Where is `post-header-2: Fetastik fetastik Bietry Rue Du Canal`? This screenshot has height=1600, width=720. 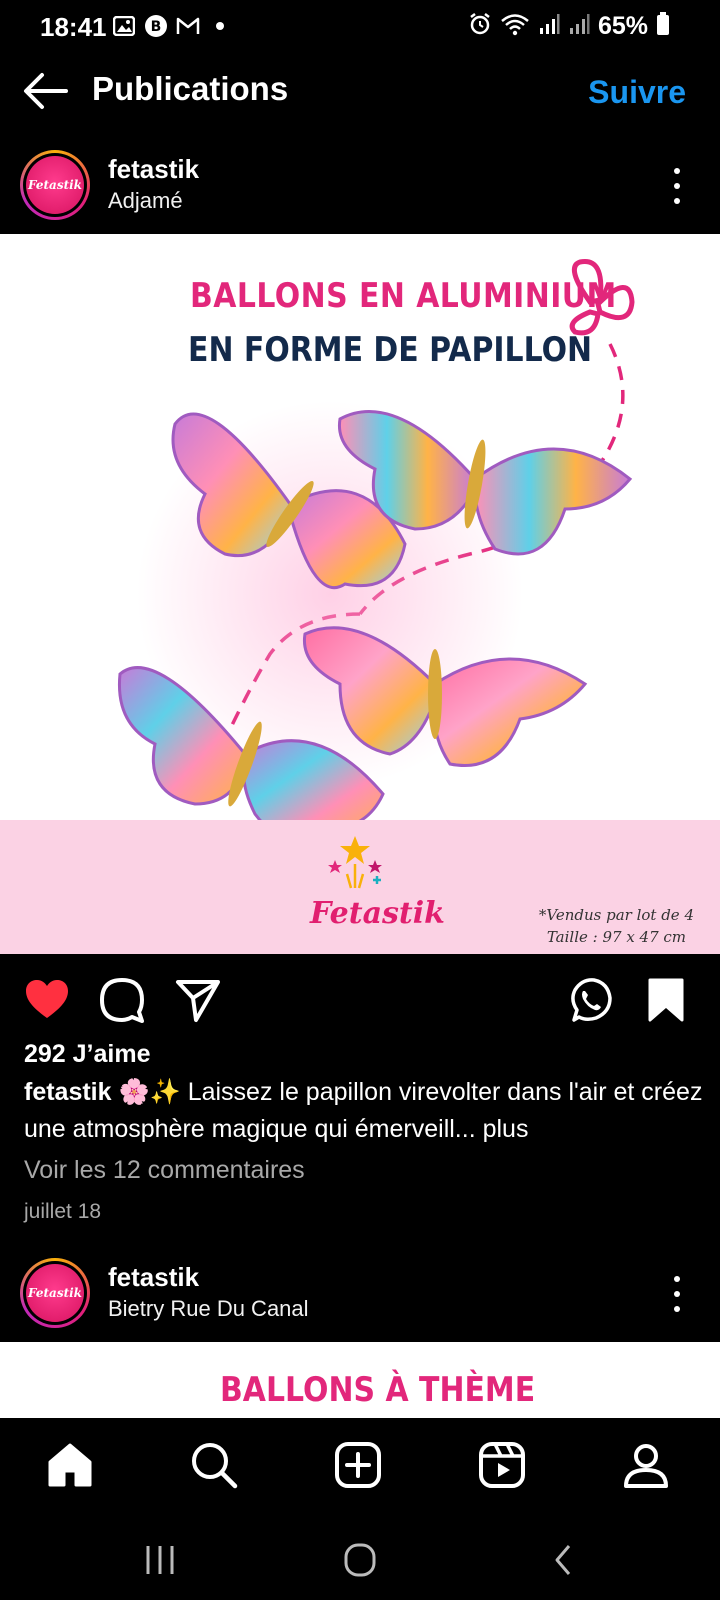
post-header-2: Fetastik fetastik Bietry Rue Du Canal is located at coordinates (360, 1294).